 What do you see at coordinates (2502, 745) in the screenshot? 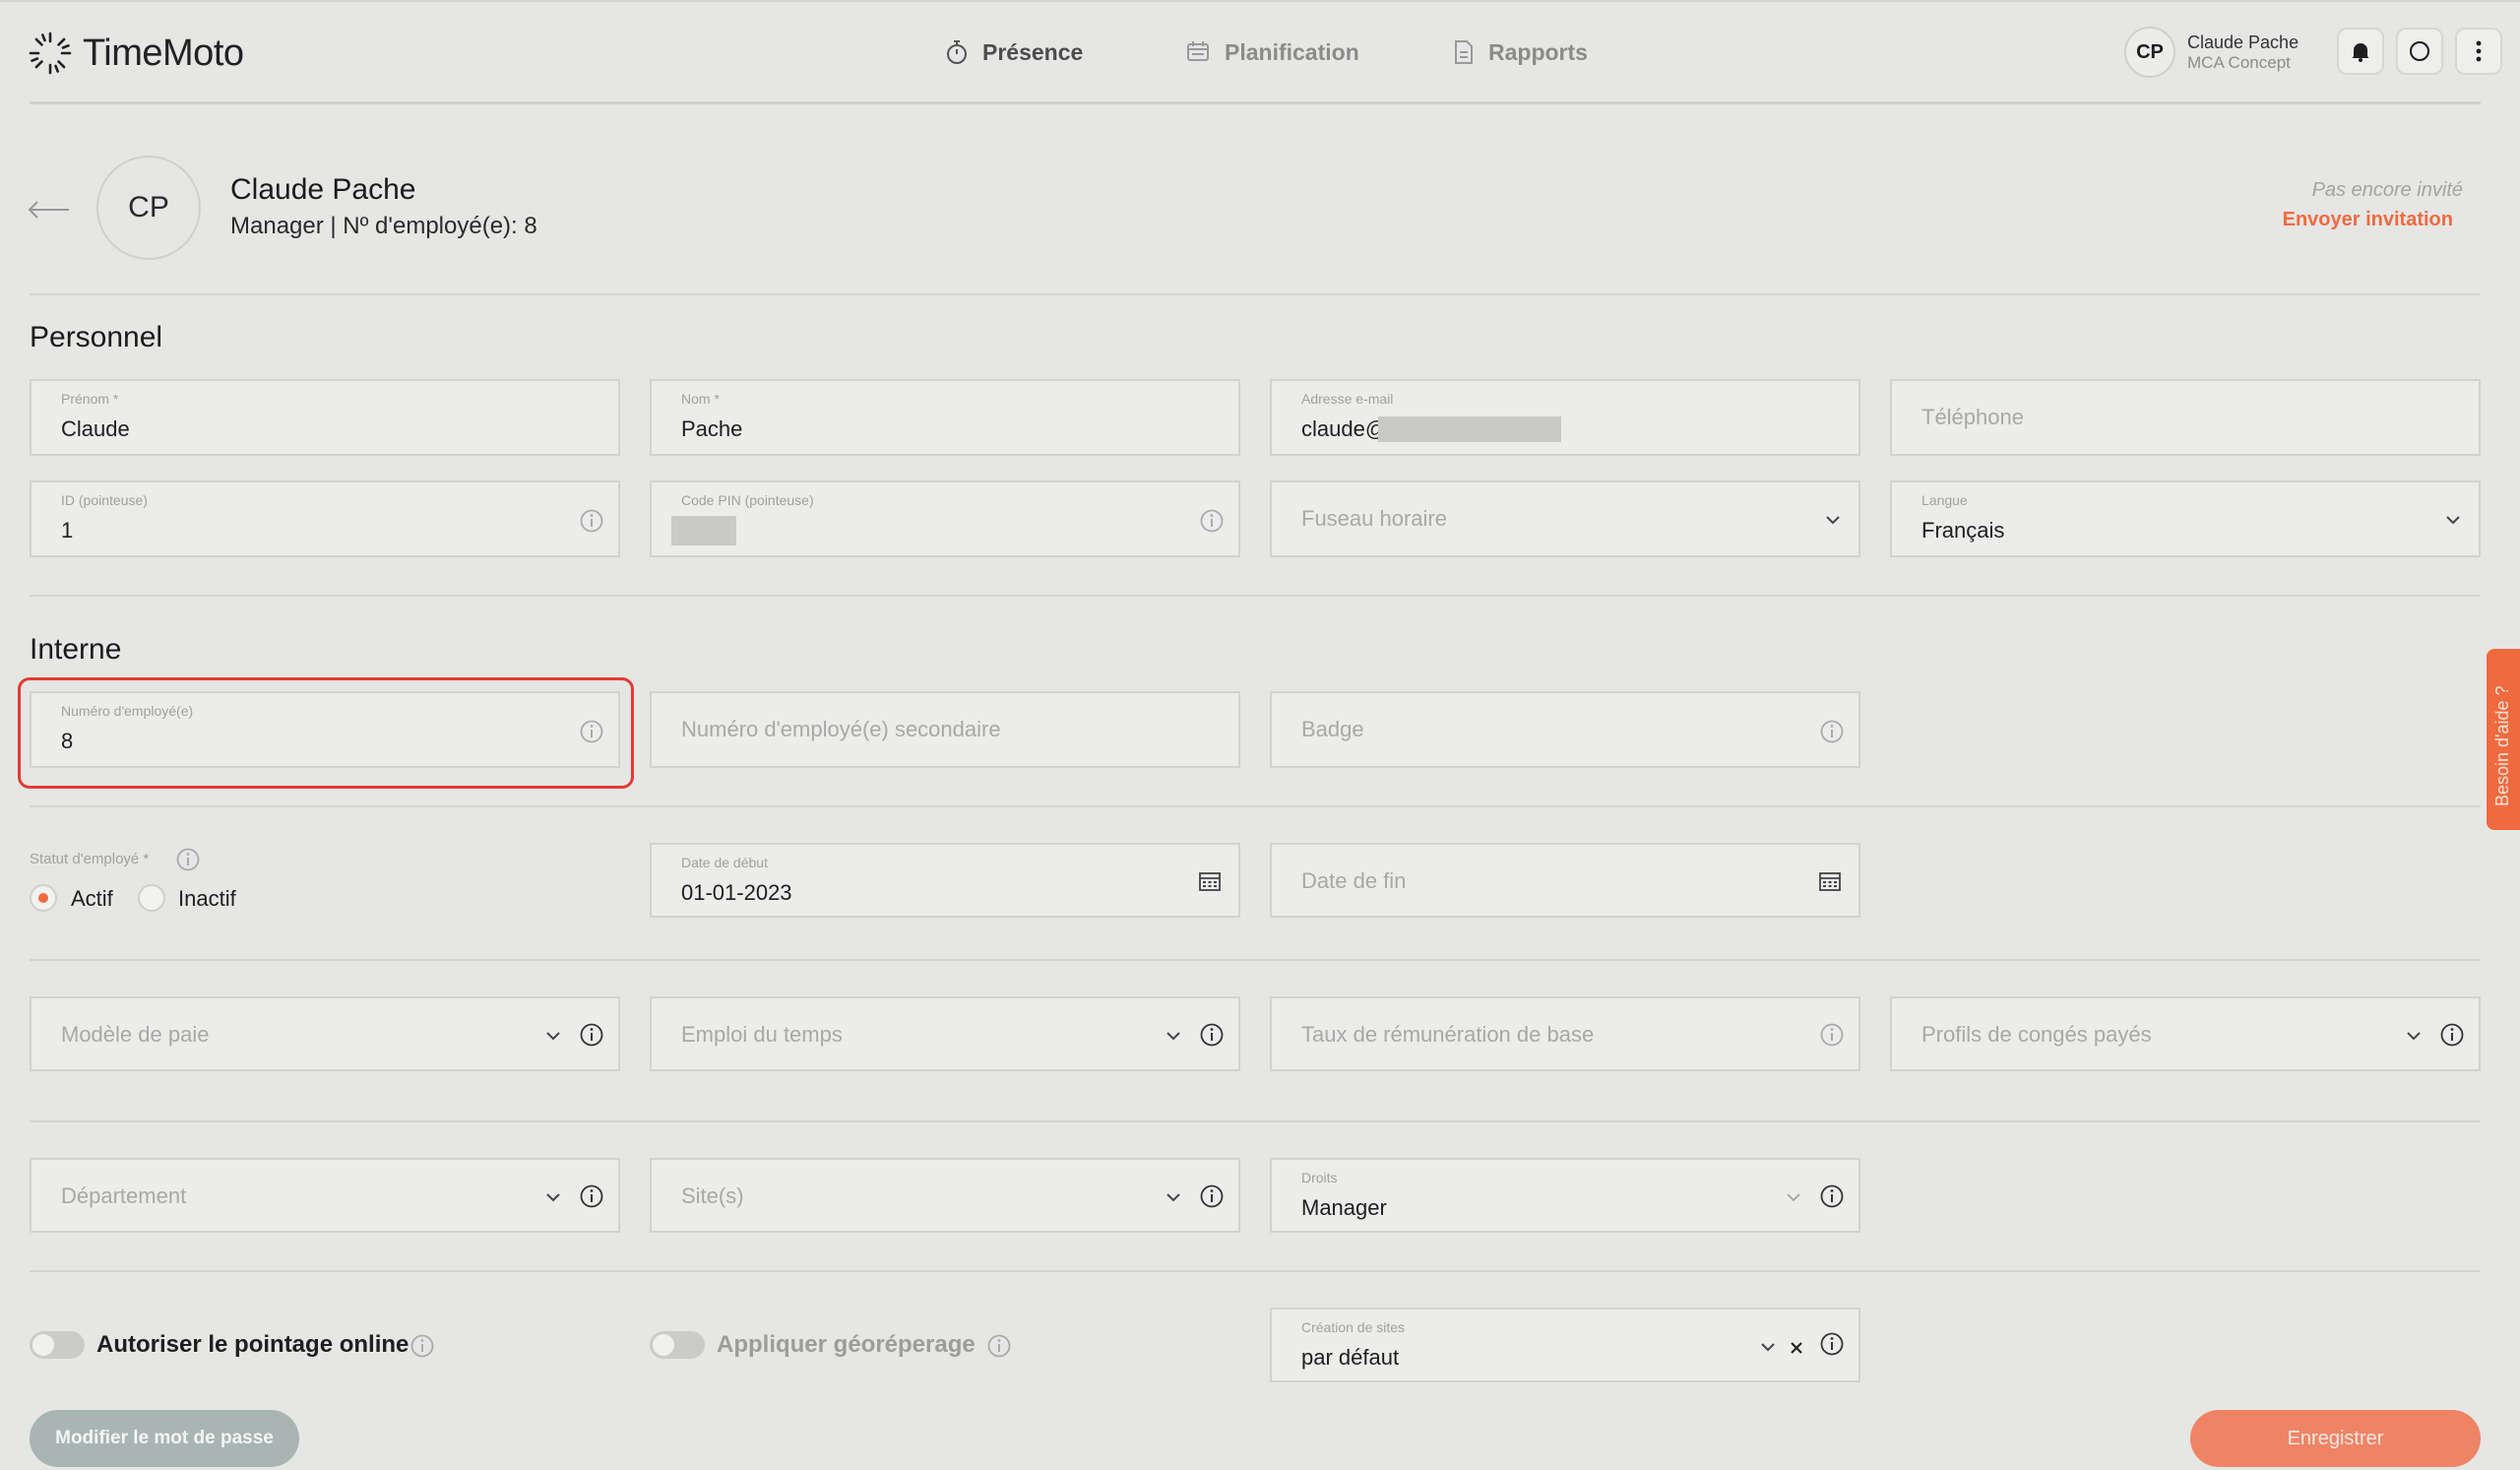
I see `help-tab-label: Besoin d'aide ?` at bounding box center [2502, 745].